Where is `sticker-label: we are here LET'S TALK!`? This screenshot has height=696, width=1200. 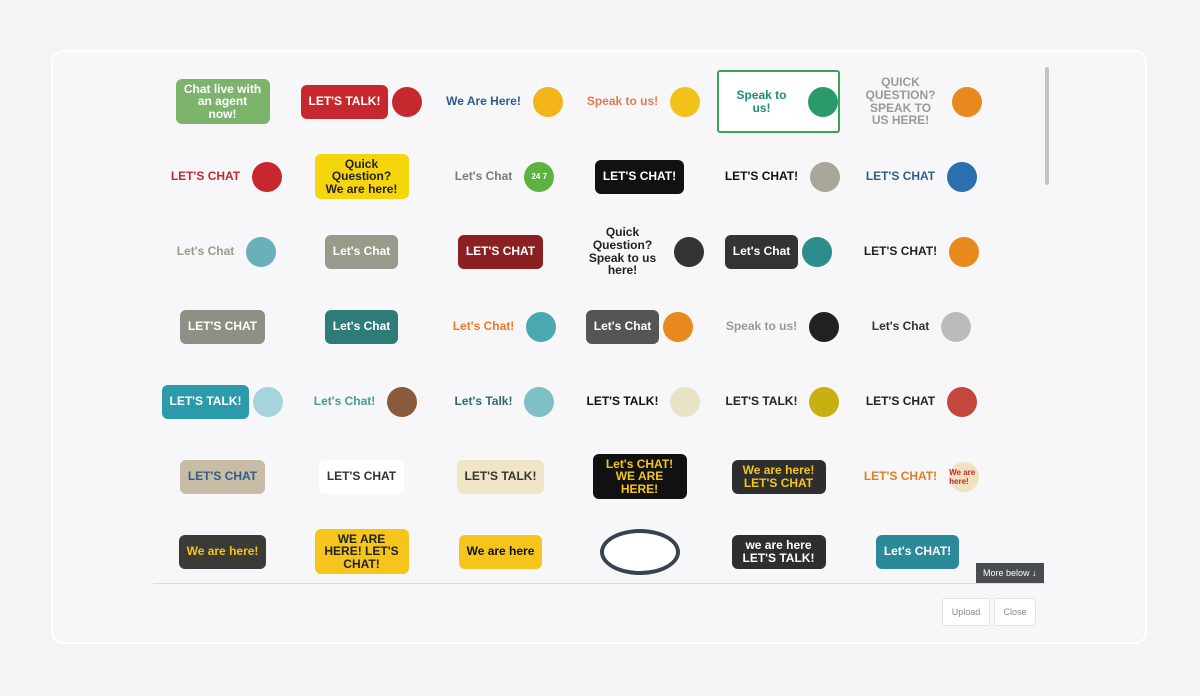
sticker-label: we are here LET'S TALK! is located at coordinates (778, 551).